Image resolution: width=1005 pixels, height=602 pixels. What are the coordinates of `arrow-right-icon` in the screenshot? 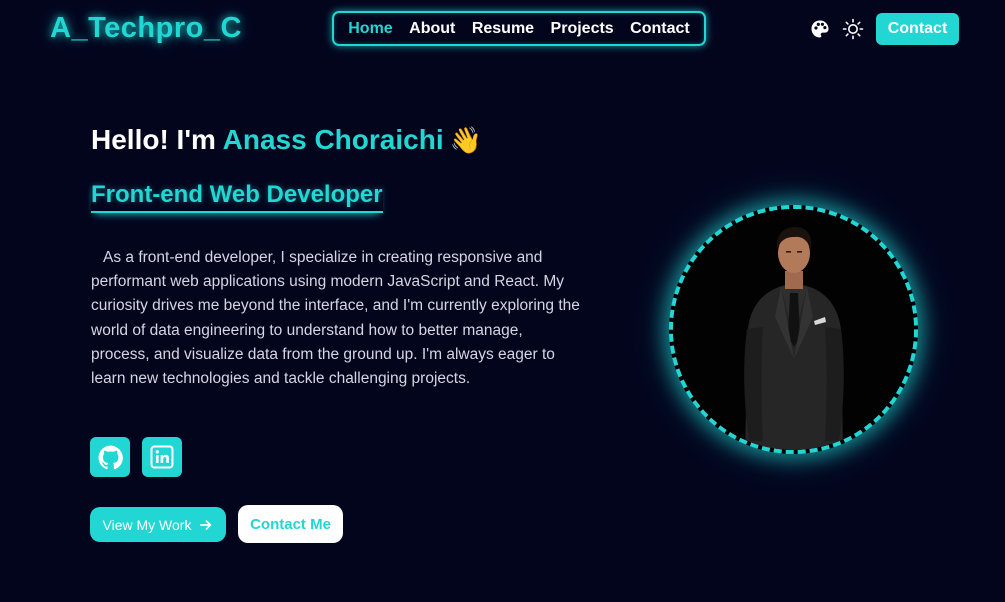 It's located at (206, 524).